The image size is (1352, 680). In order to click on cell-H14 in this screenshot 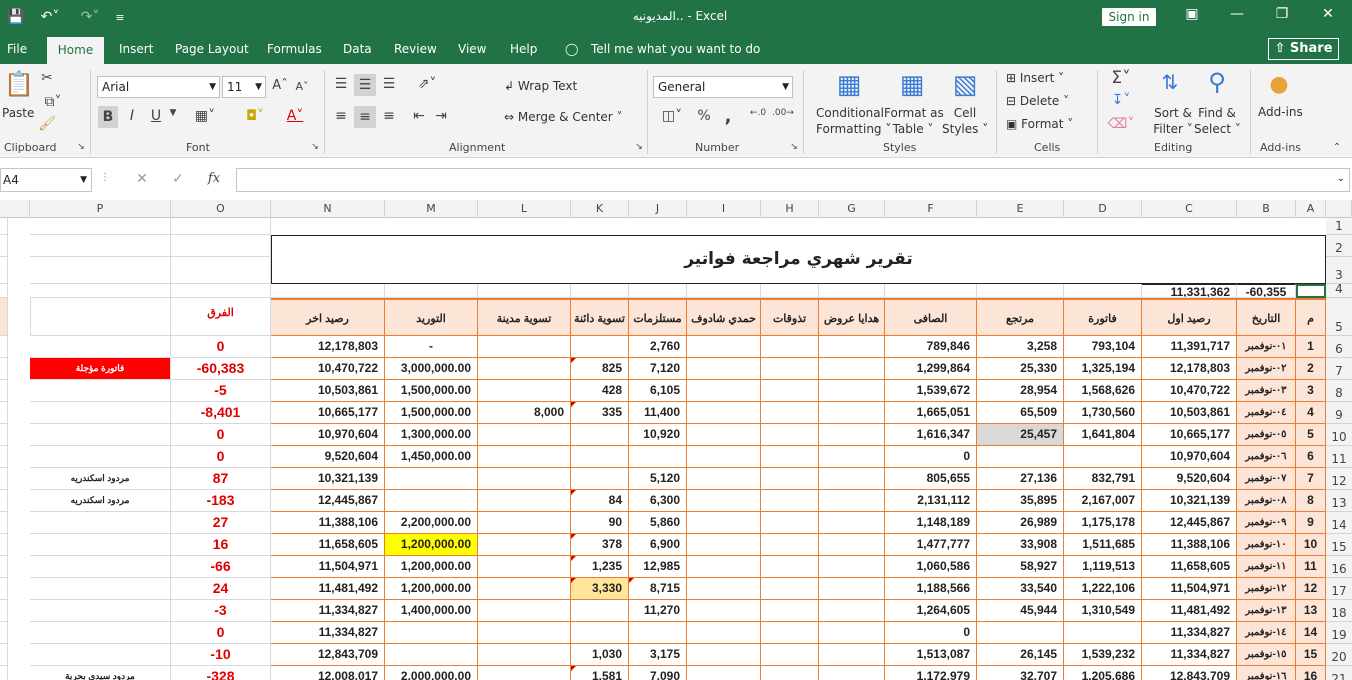, I will do `click(790, 523)`.